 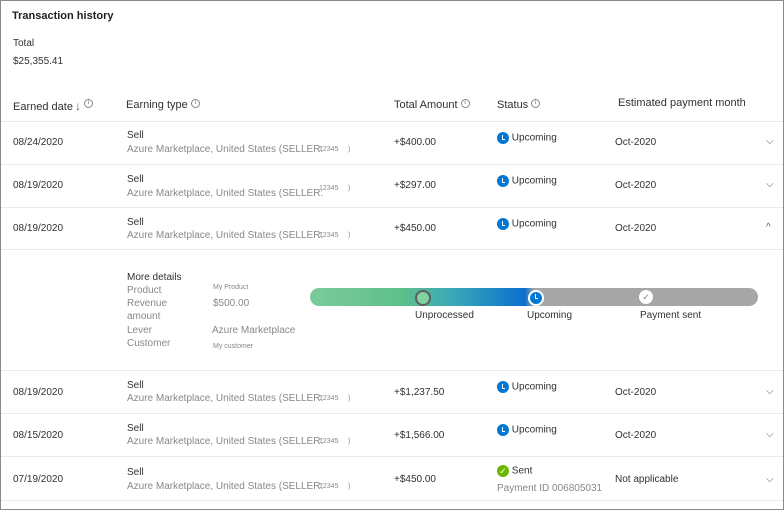 I want to click on column-header-total-amount: Total Amount i, so click(x=432, y=105).